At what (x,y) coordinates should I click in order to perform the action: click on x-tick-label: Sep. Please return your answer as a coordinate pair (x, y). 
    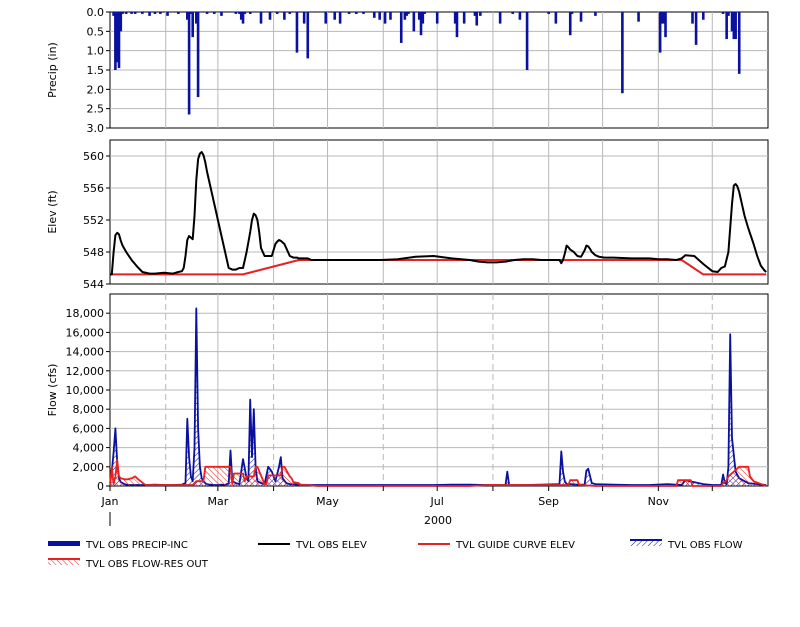
    Looking at the image, I should click on (548, 501).